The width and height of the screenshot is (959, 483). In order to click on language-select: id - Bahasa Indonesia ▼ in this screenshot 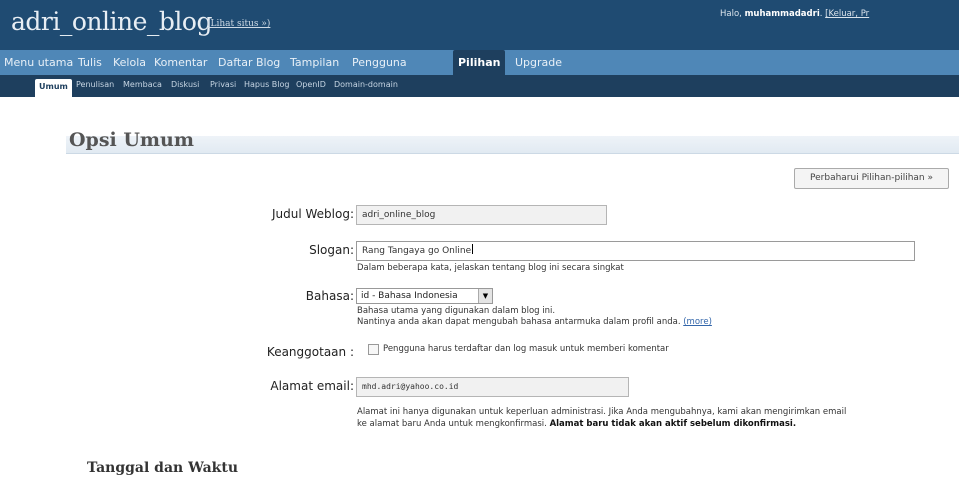, I will do `click(424, 296)`.